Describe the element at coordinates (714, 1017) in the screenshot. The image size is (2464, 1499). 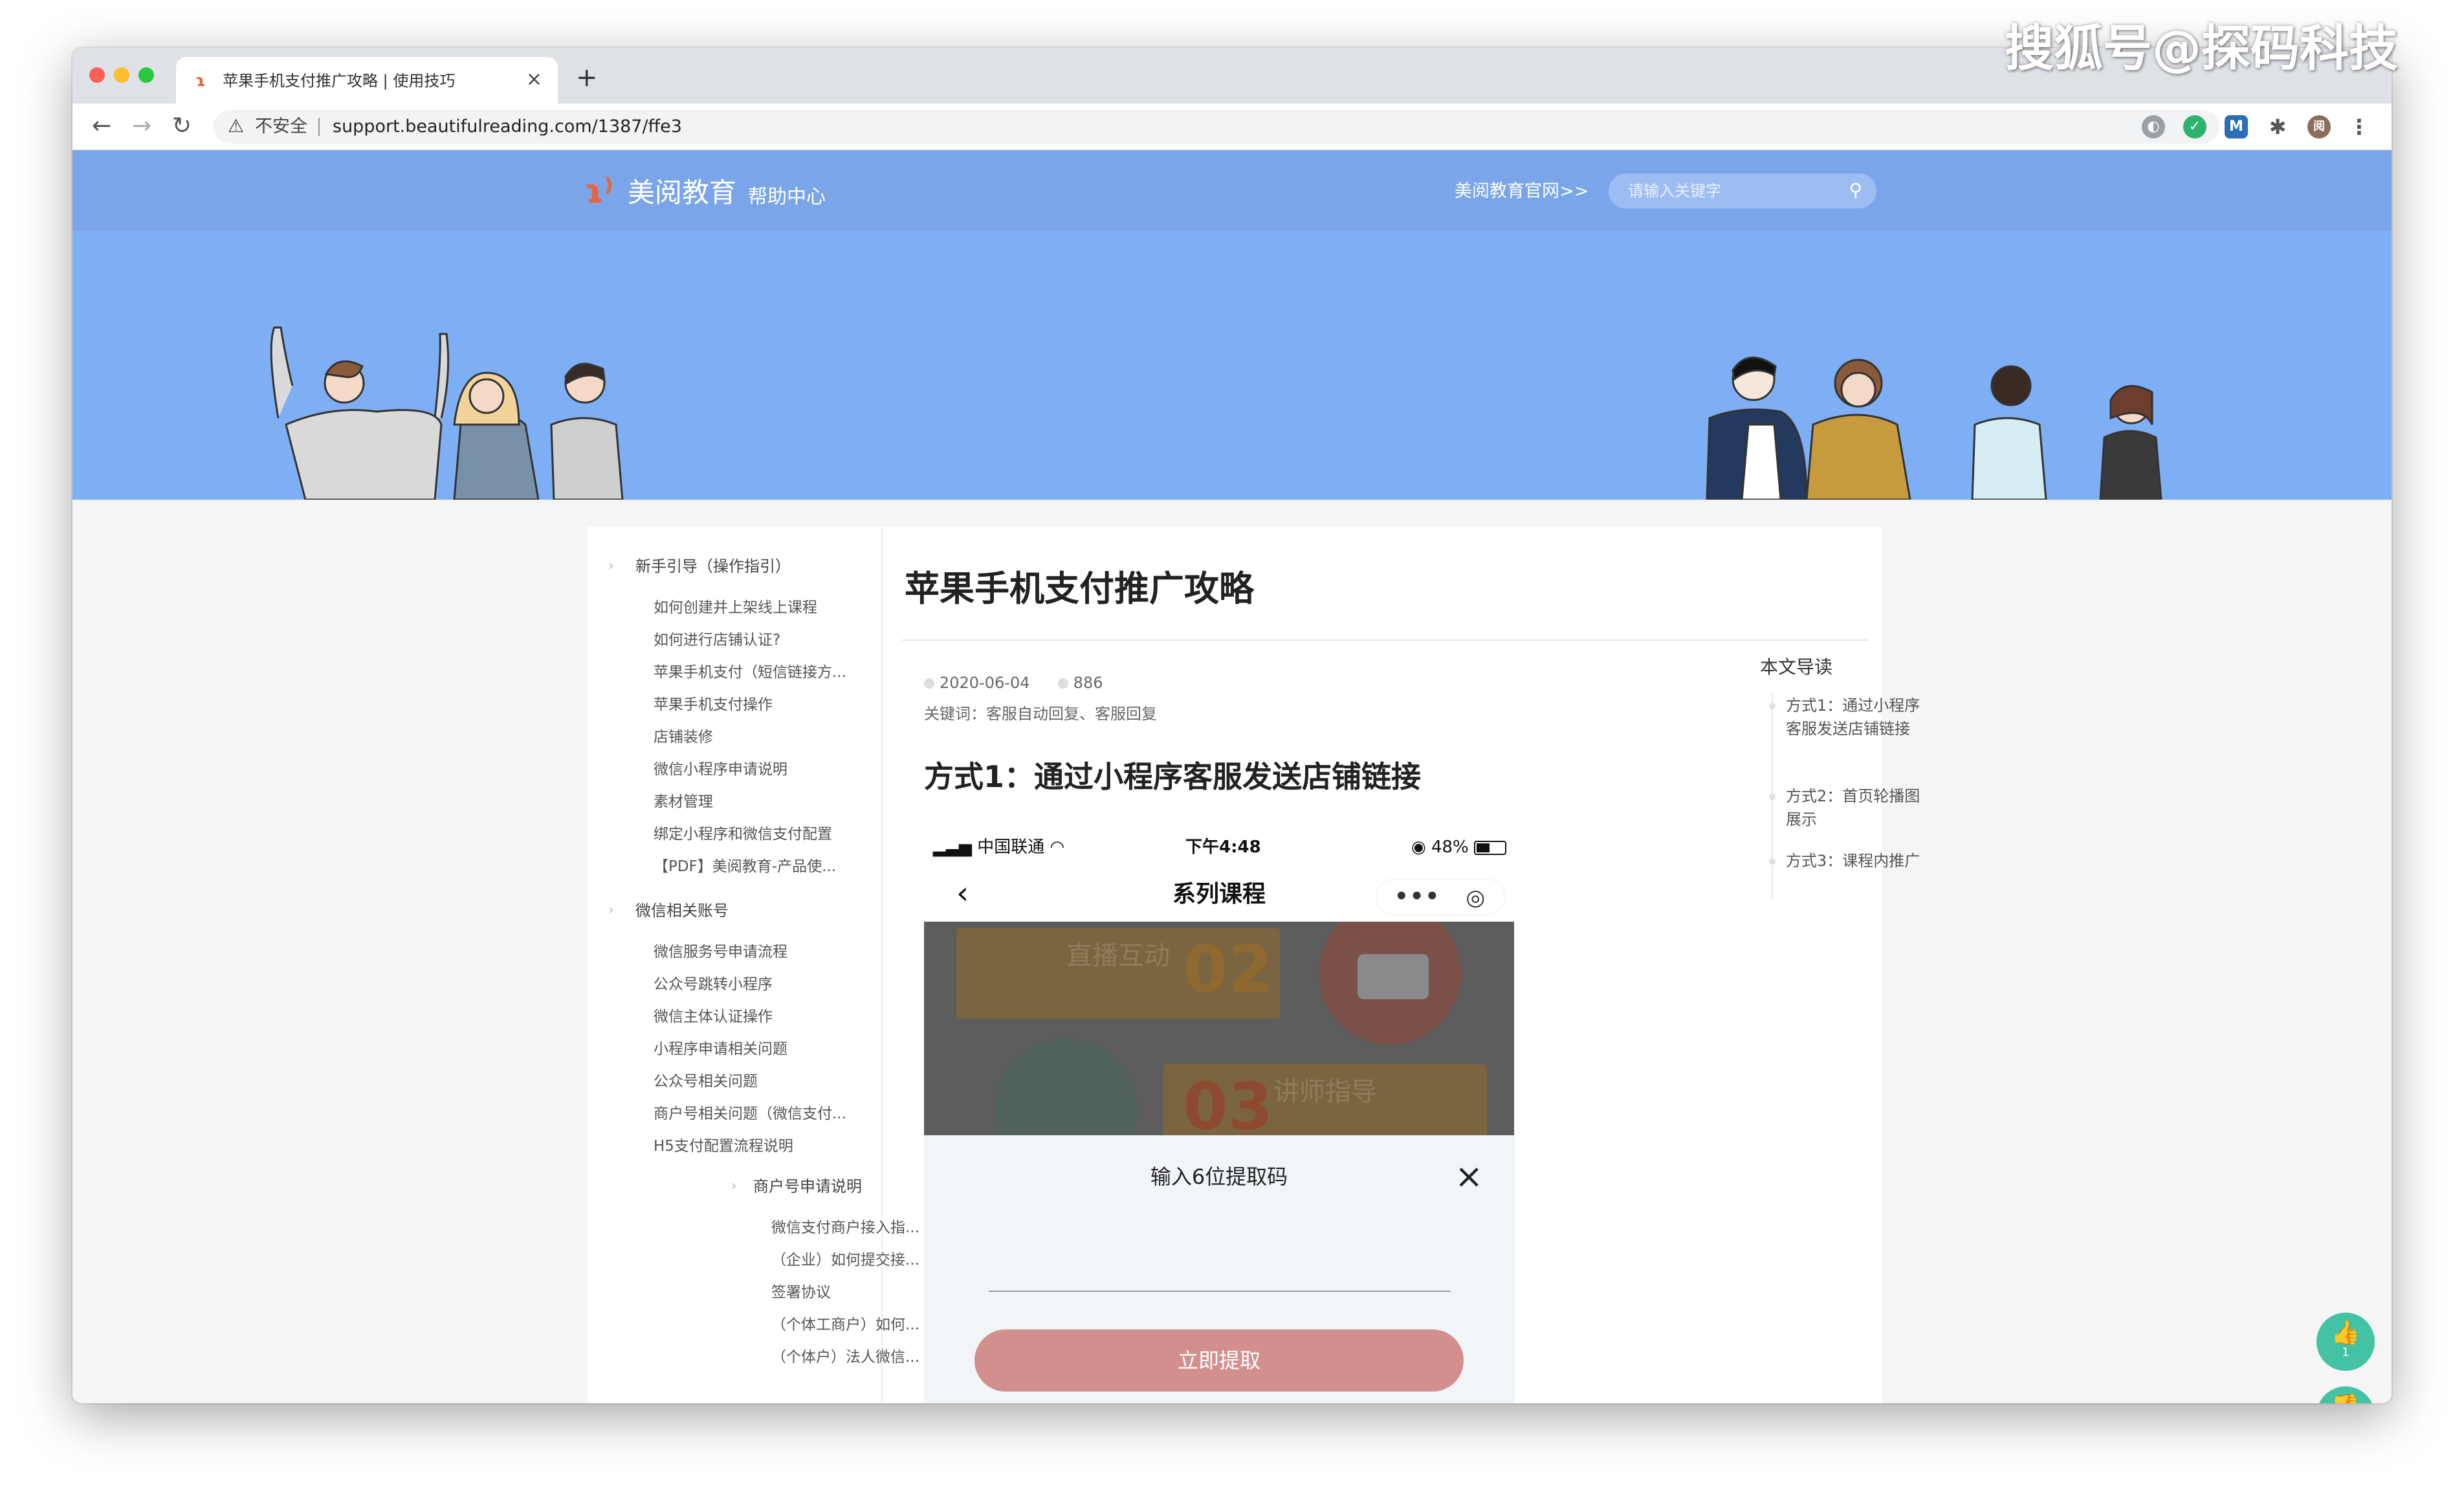
I see `sidebar-item: 微信主体认证操作` at that location.